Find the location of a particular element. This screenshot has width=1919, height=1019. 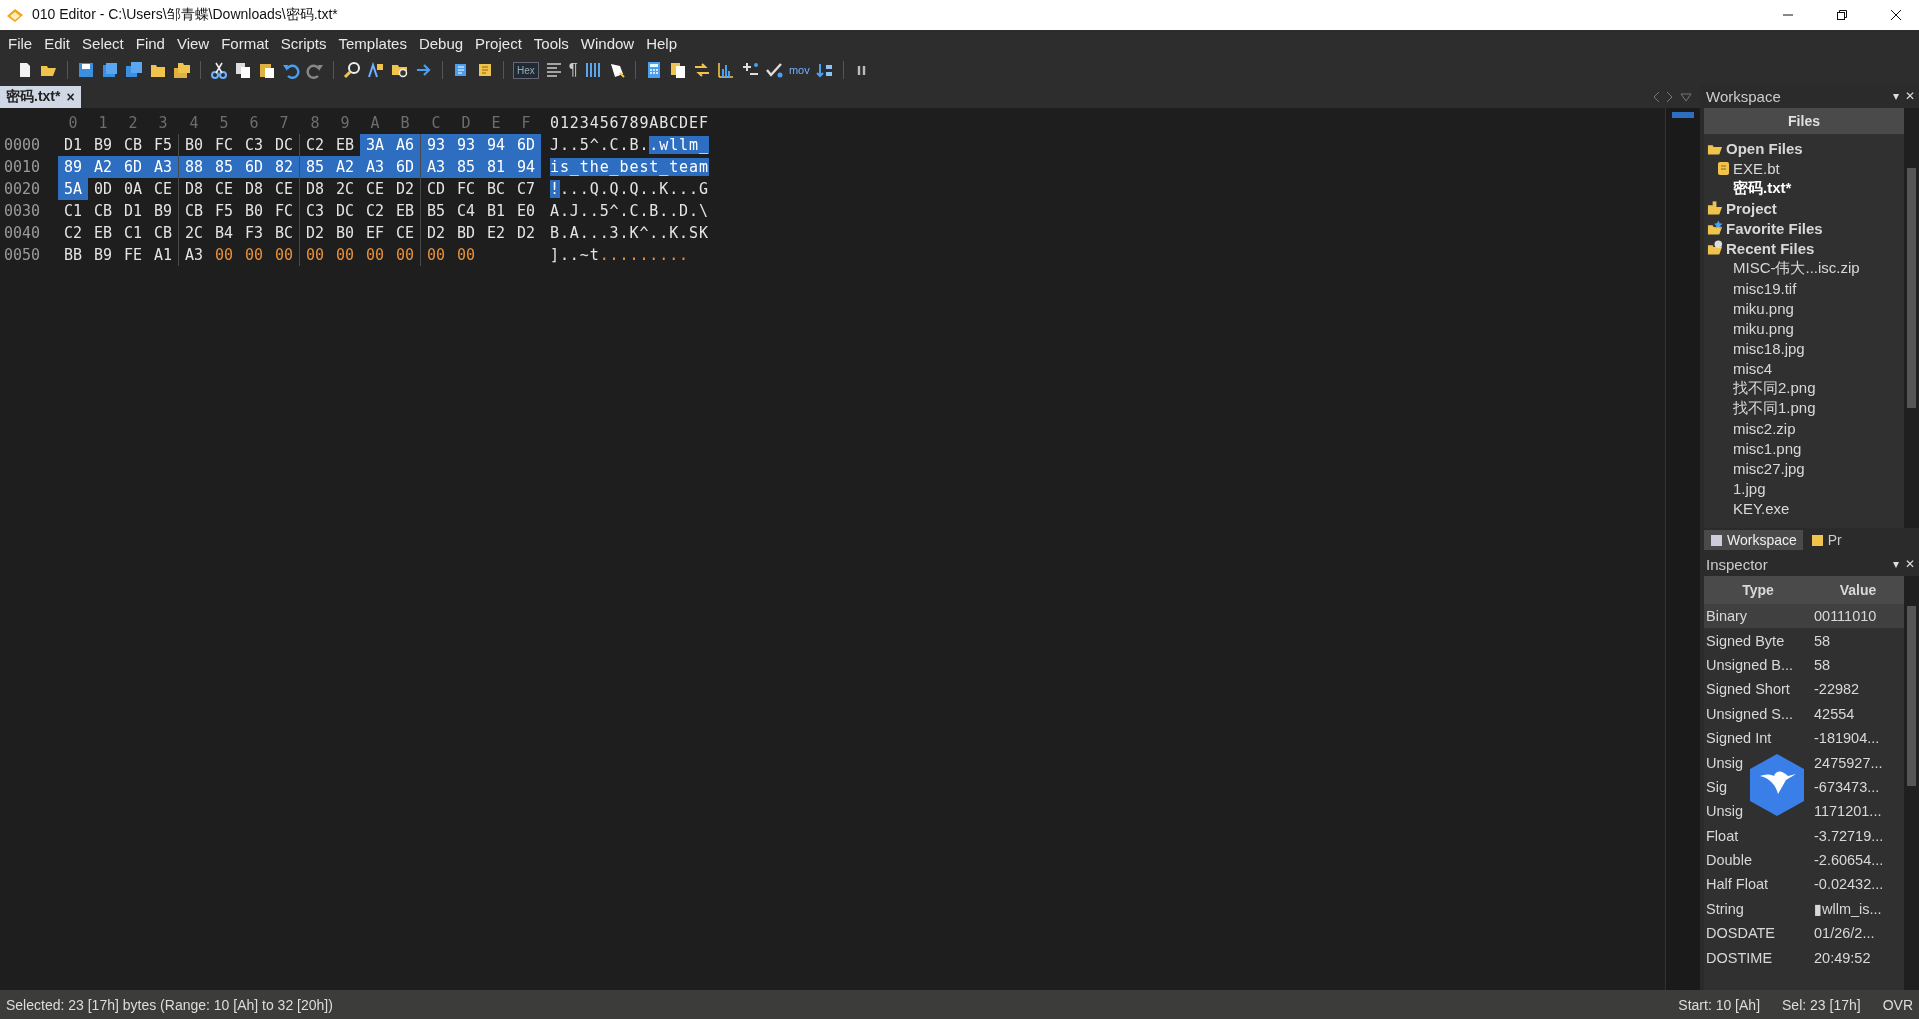

column-header: Type is located at coordinates (1758, 590).